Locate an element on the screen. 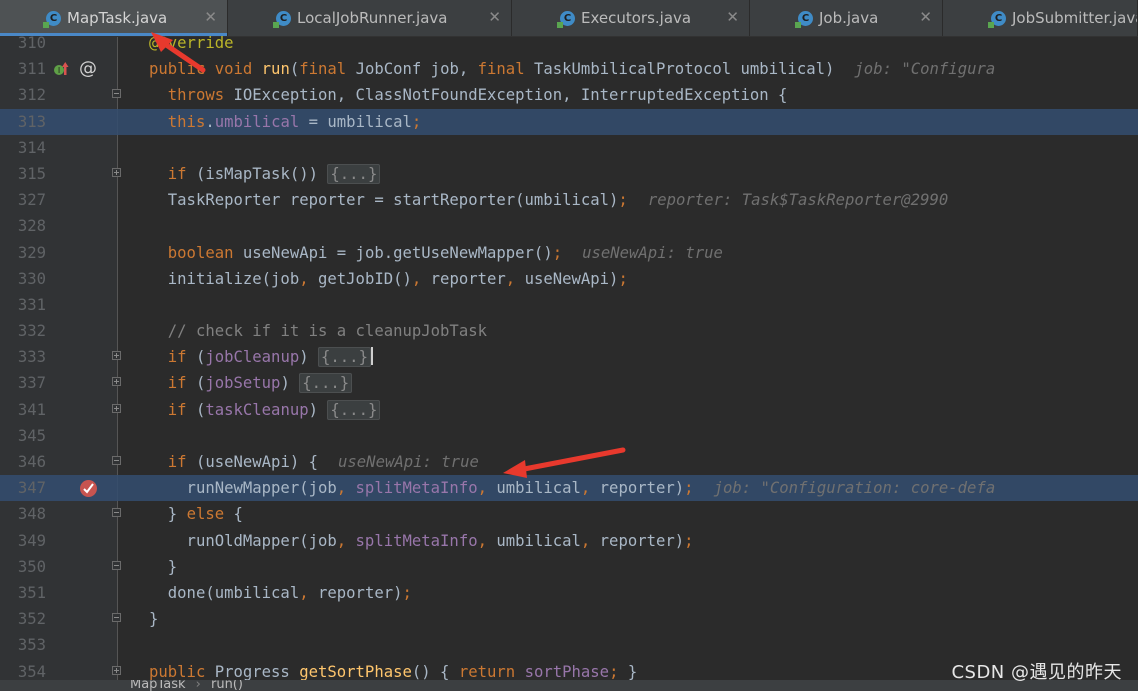 This screenshot has height=691, width=1138. code-token: . is located at coordinates (210, 121).